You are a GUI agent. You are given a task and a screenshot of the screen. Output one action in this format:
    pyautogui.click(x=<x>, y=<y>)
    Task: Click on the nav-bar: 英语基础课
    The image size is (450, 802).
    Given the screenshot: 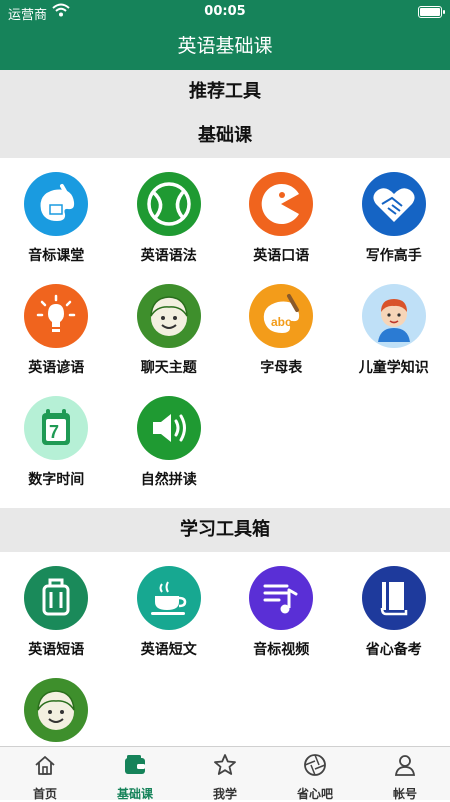 What is the action you would take?
    pyautogui.click(x=225, y=47)
    